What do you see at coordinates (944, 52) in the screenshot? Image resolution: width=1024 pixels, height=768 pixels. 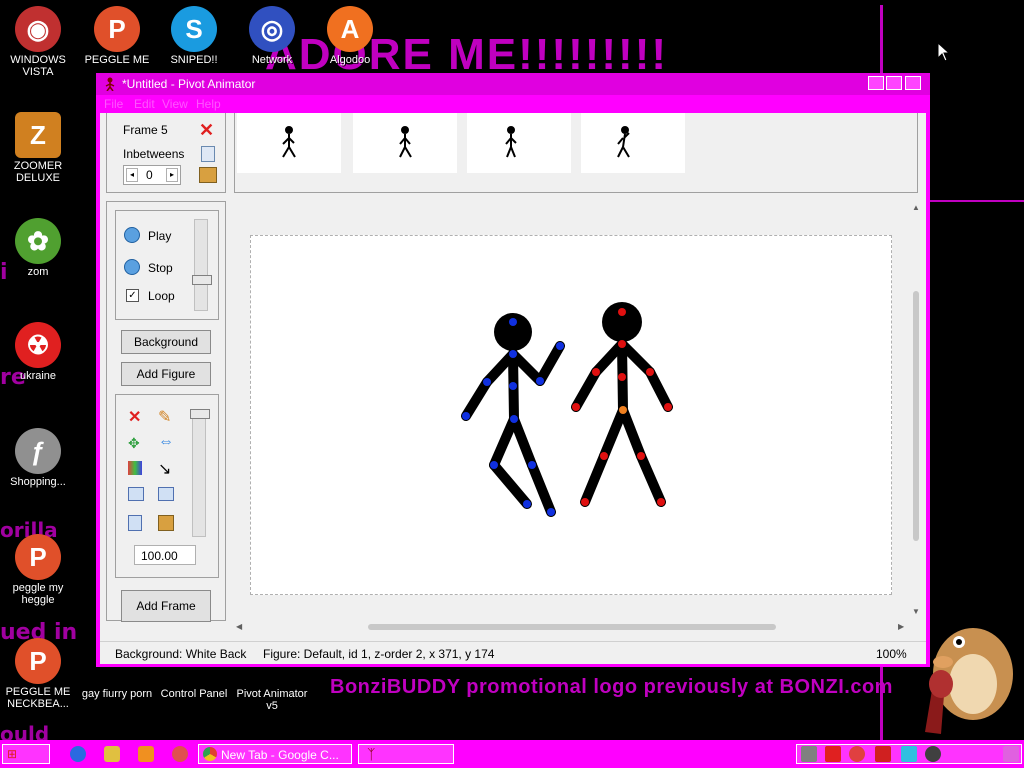 I see `mouse-cursor-icon` at bounding box center [944, 52].